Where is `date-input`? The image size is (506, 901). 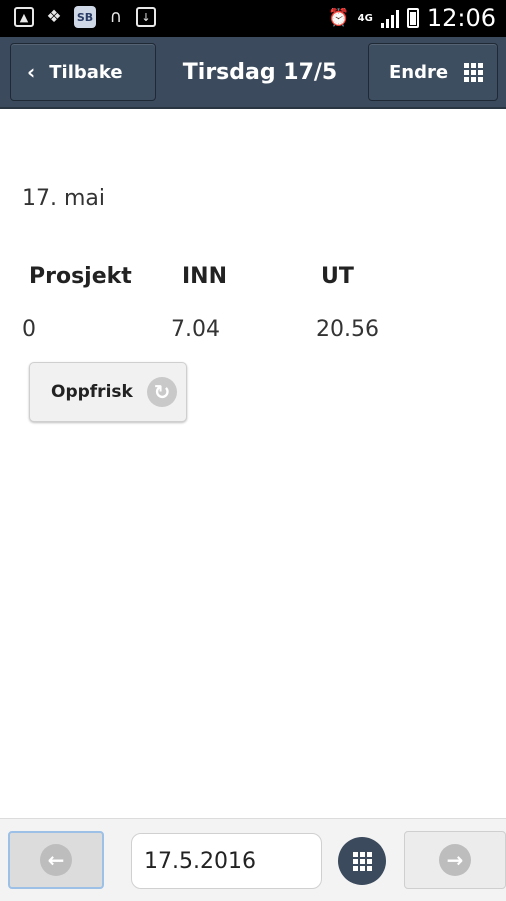 date-input is located at coordinates (226, 861).